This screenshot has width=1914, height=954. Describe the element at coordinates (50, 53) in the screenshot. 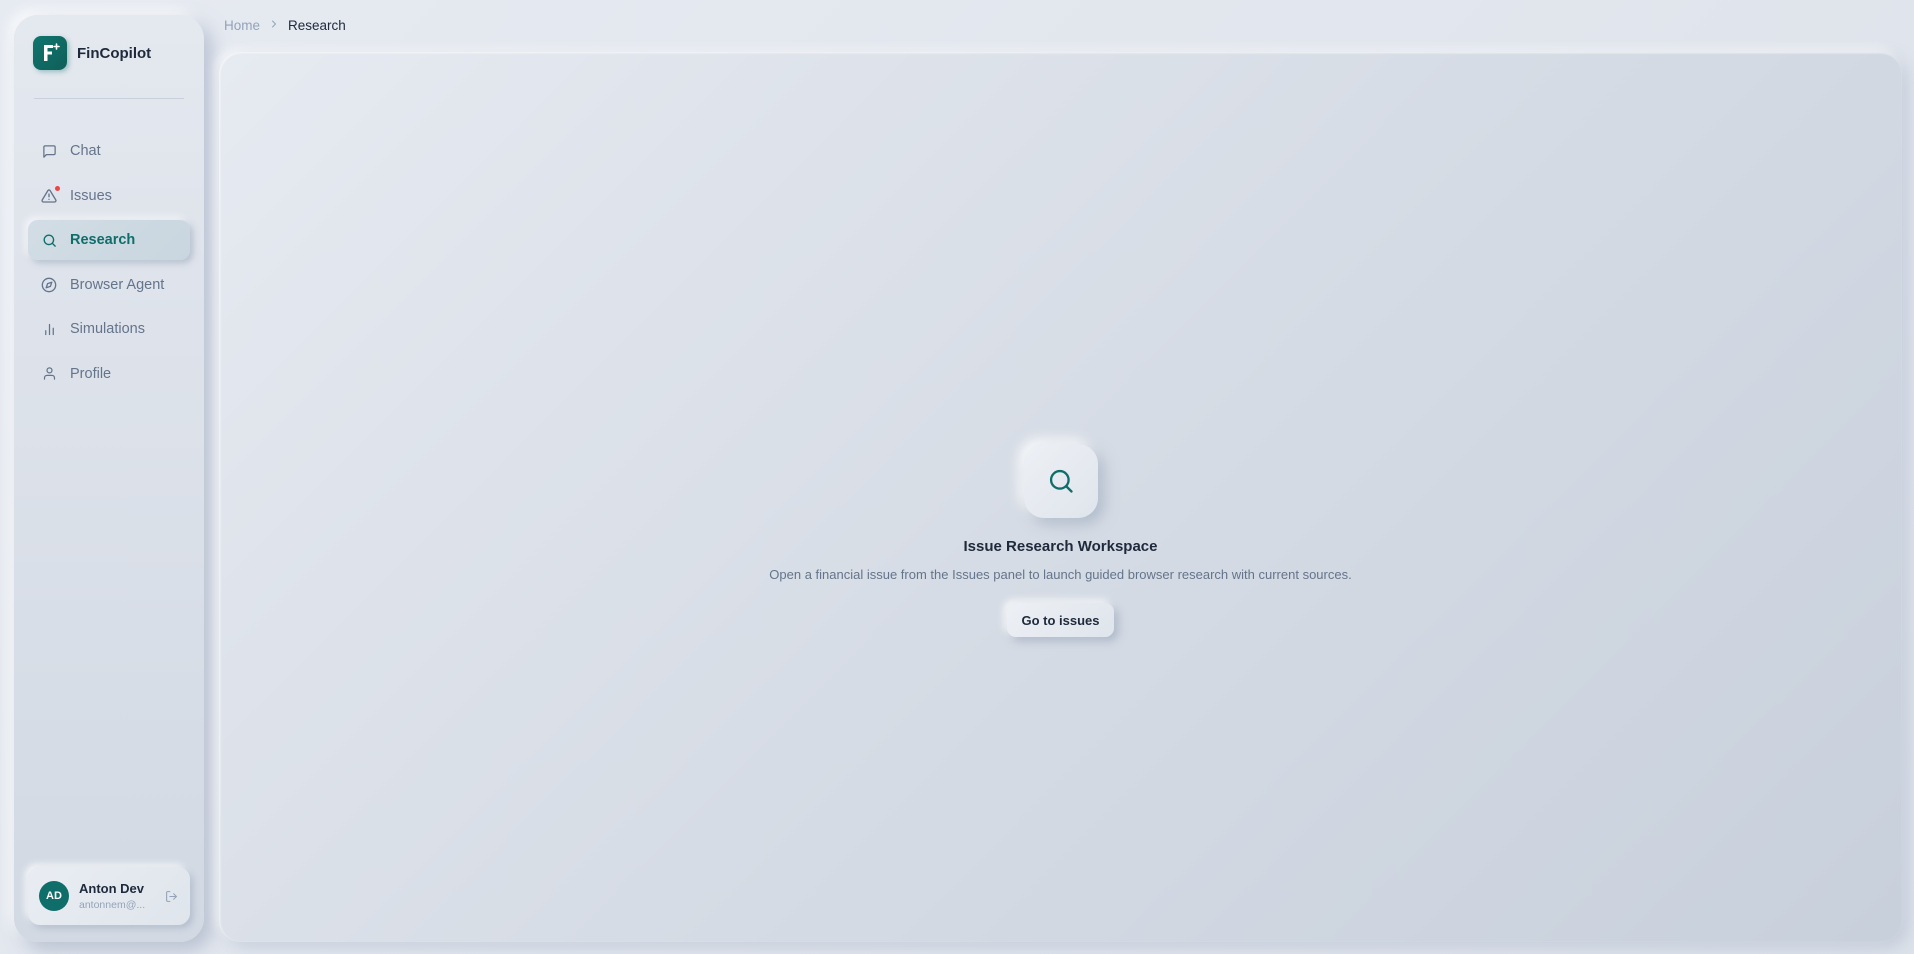

I see `app-logo-icon` at that location.